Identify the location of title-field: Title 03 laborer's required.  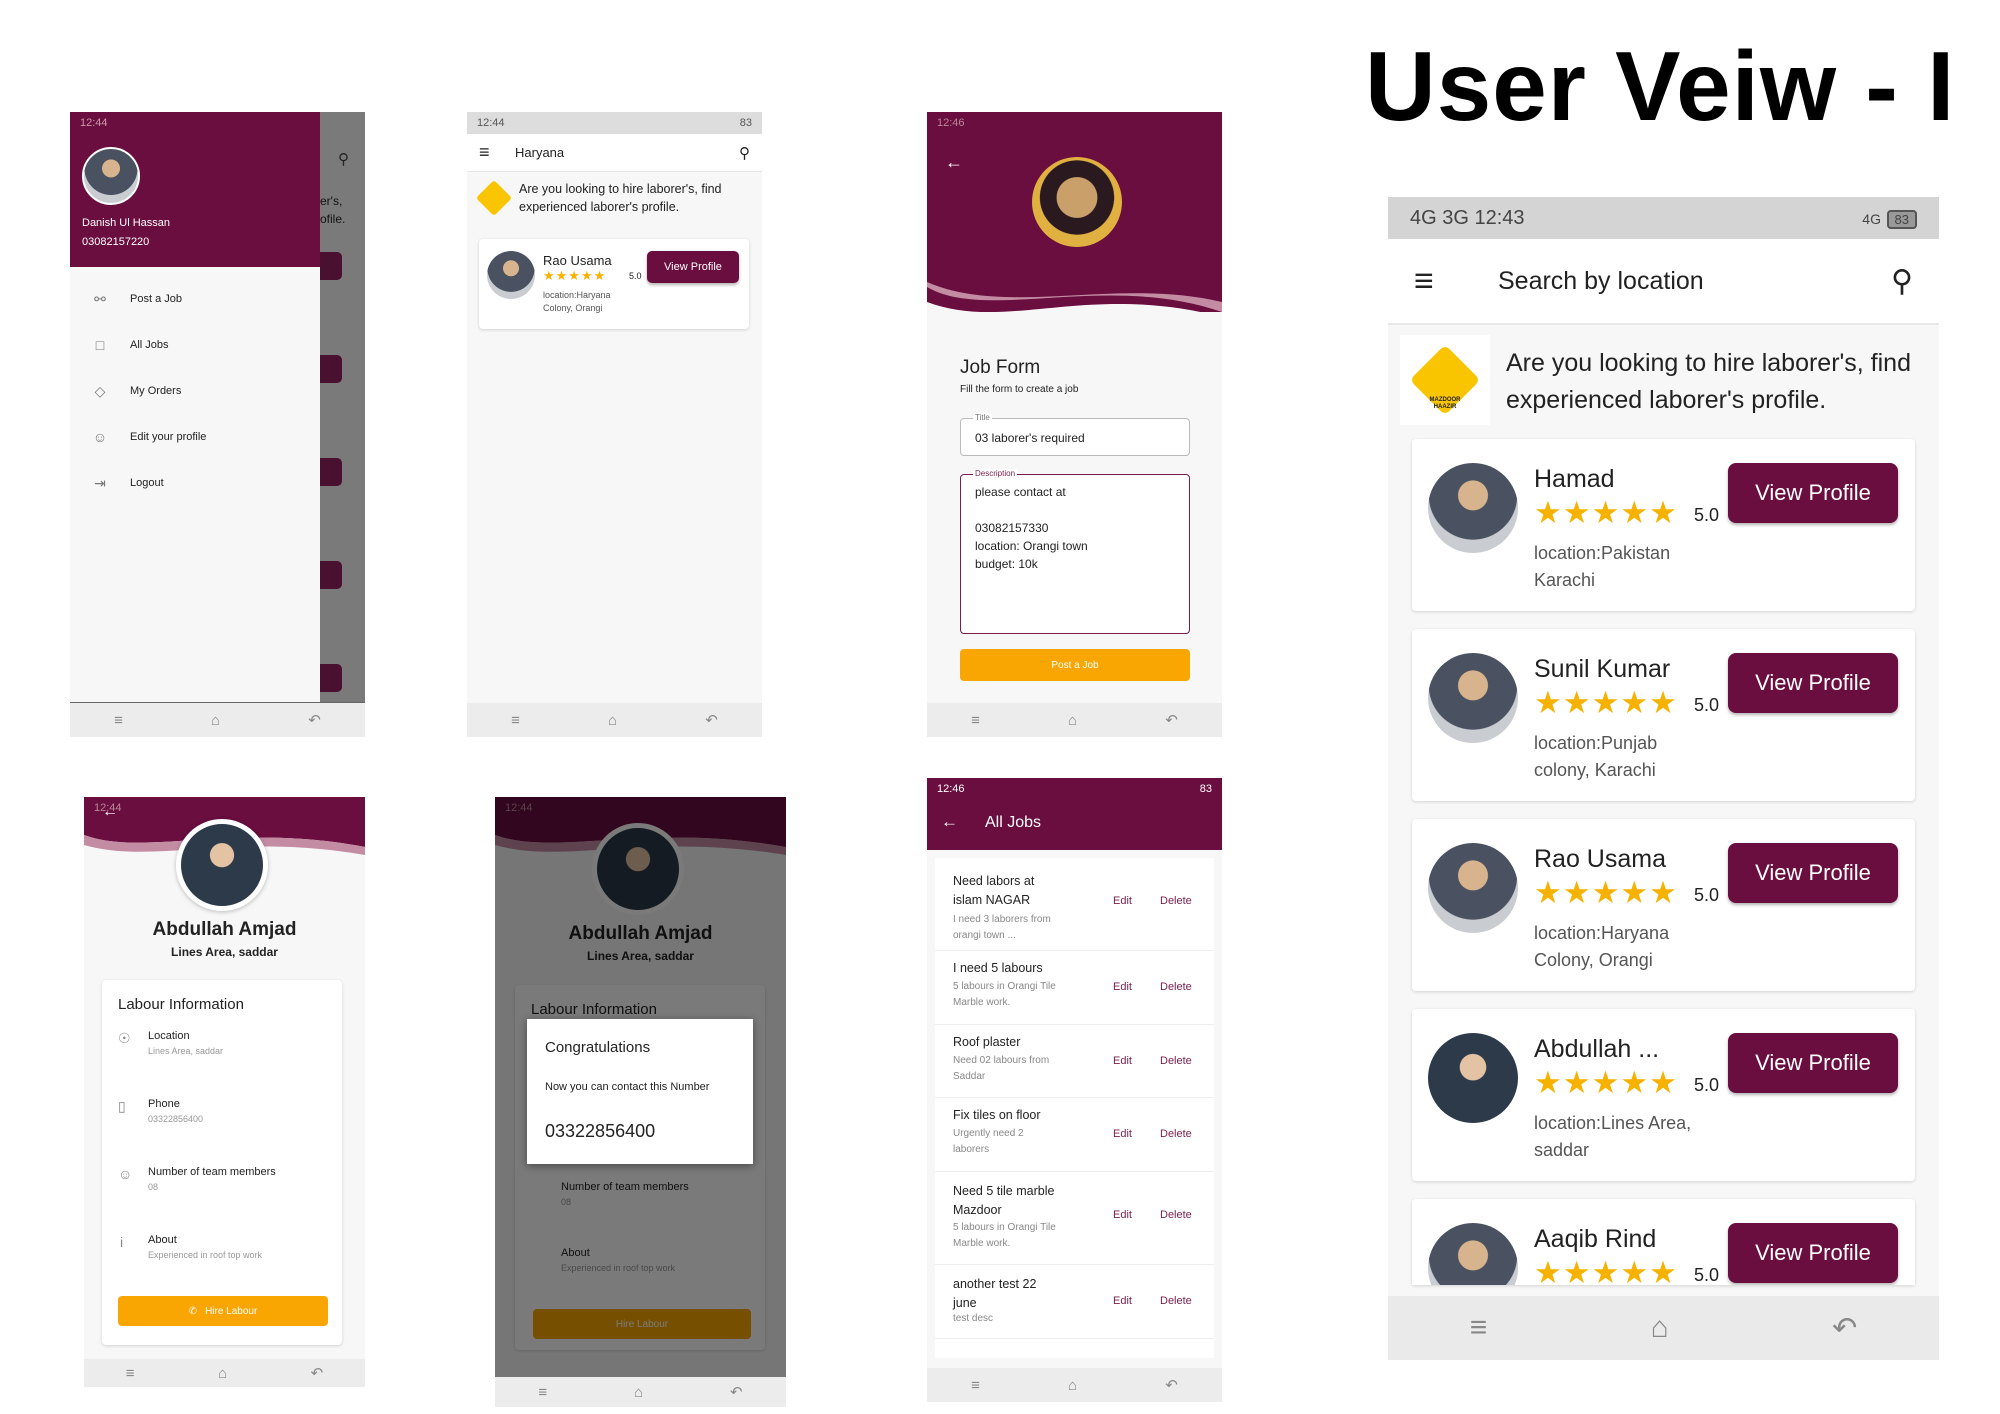
(1075, 434).